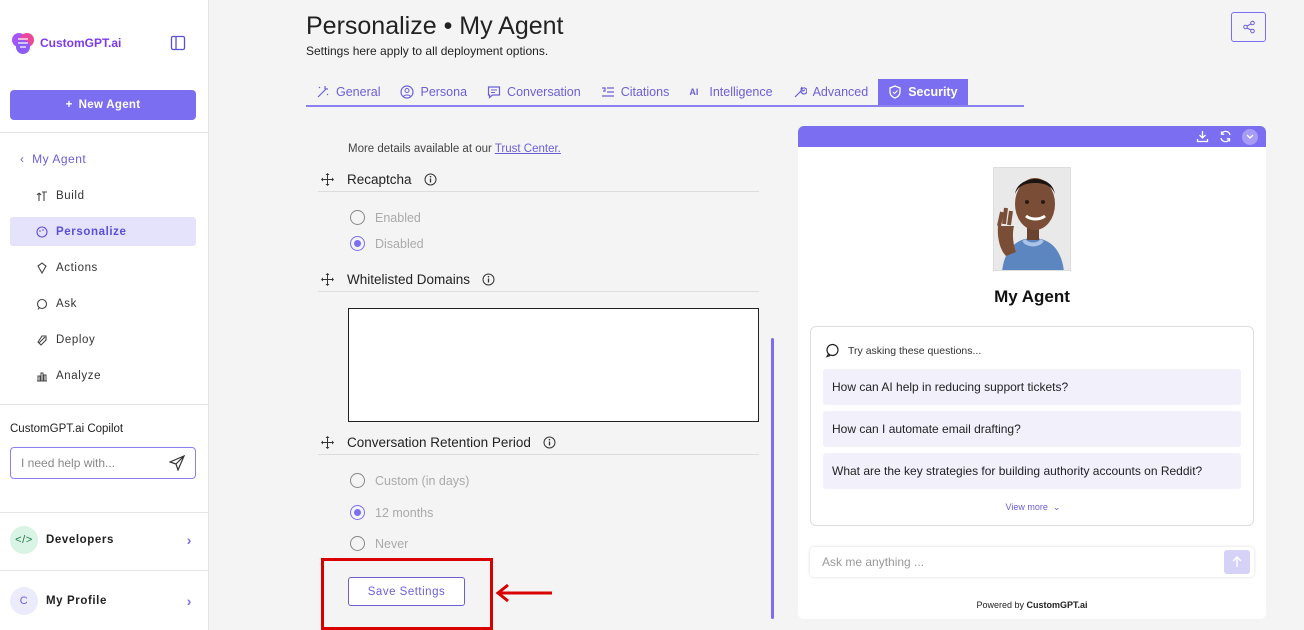  I want to click on shield-icon, so click(895, 92).